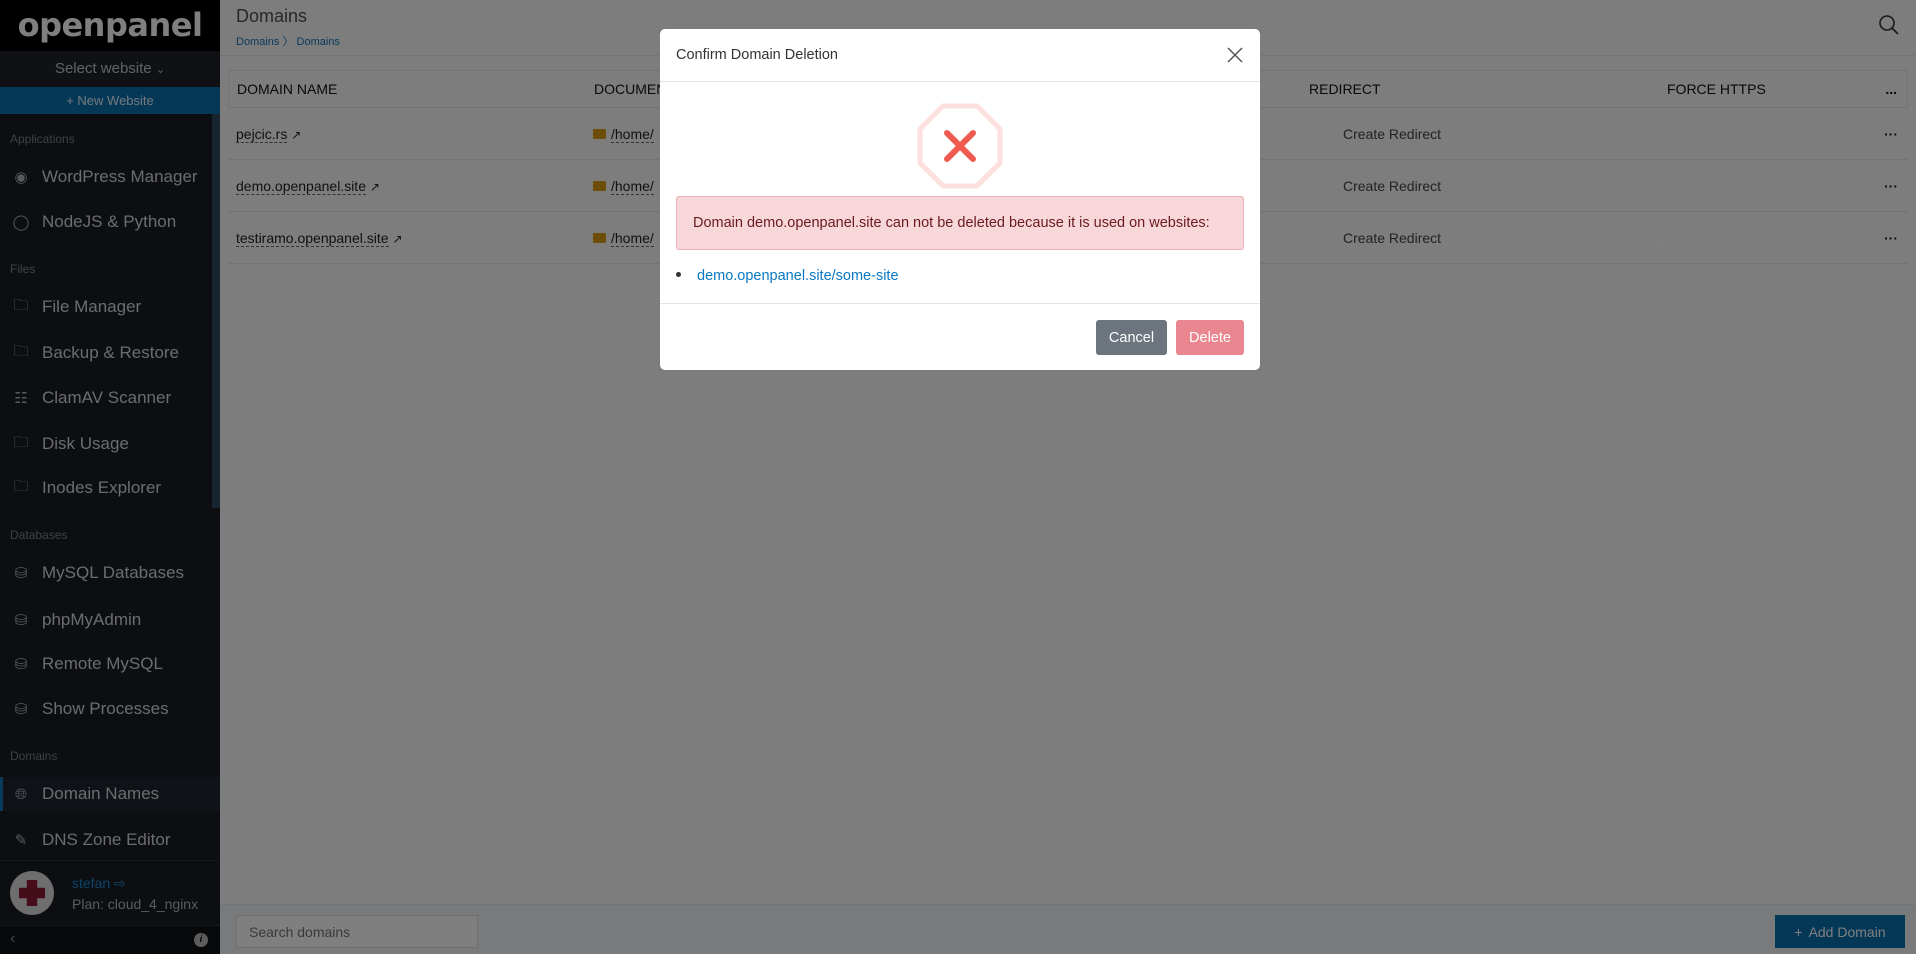  Describe the element at coordinates (960, 336) in the screenshot. I see `modal-footer: Cancel Delete` at that location.